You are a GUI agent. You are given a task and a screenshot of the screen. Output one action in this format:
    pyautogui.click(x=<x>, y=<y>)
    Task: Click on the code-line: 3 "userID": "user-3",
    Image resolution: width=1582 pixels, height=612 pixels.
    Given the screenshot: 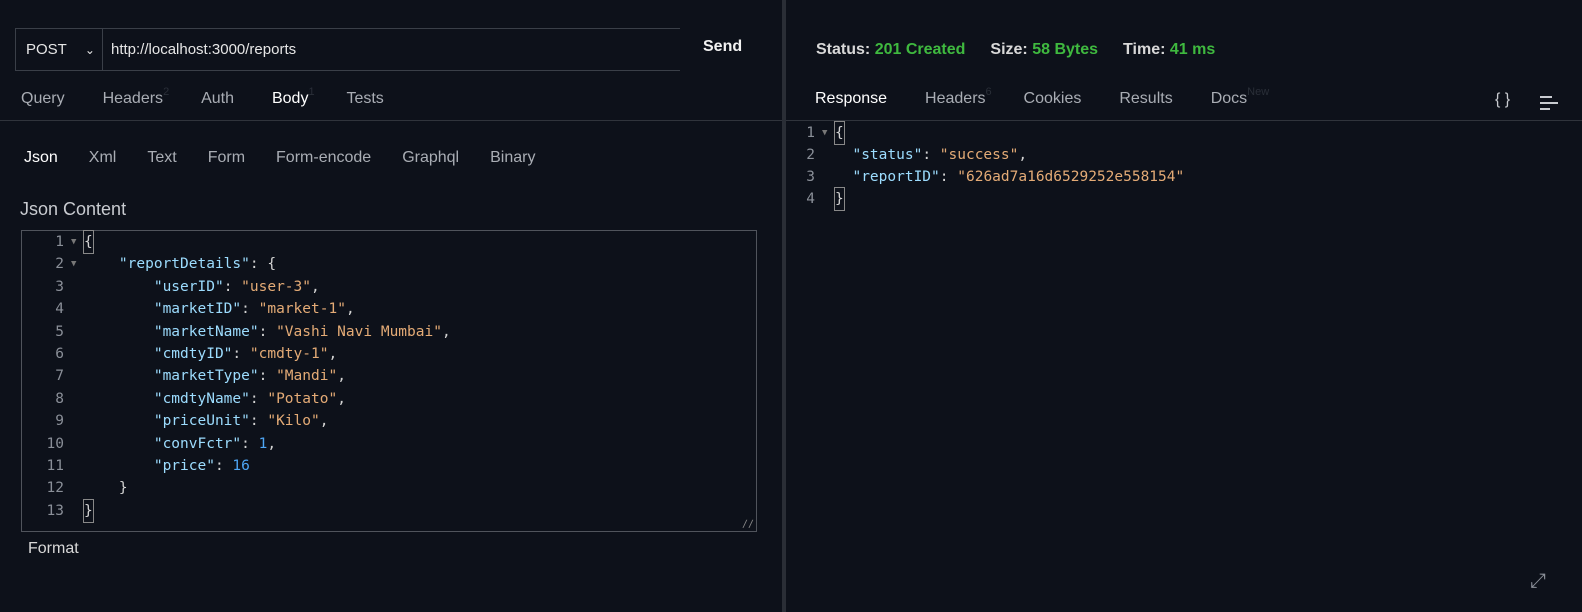 What is the action you would take?
    pyautogui.click(x=389, y=287)
    